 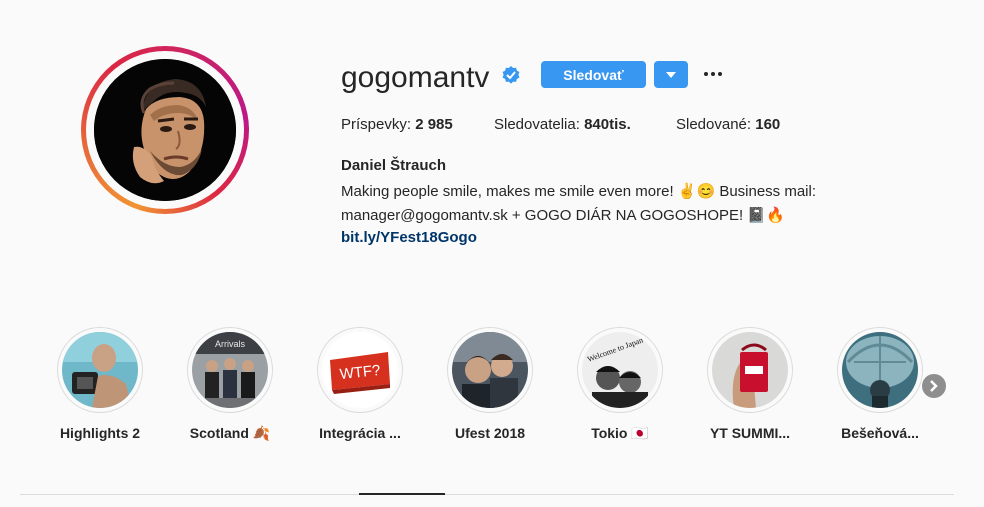 I want to click on profile-username: gogomantv, so click(x=415, y=77).